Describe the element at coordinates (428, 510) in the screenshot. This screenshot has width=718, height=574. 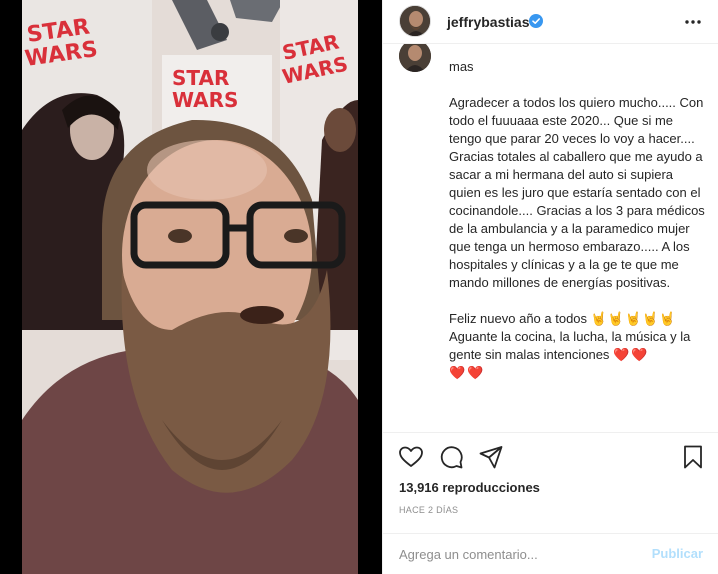
I see `post-timestamp: HACE 2 DÍAS` at that location.